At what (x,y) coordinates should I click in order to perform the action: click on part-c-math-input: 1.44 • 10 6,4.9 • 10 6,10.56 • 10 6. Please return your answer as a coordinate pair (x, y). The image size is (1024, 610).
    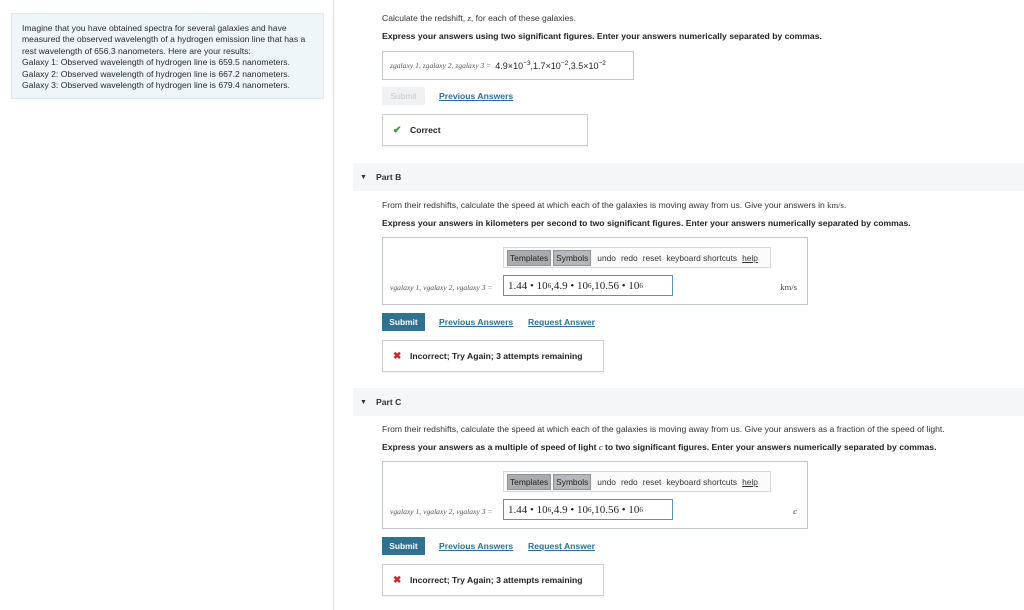
    Looking at the image, I should click on (588, 509).